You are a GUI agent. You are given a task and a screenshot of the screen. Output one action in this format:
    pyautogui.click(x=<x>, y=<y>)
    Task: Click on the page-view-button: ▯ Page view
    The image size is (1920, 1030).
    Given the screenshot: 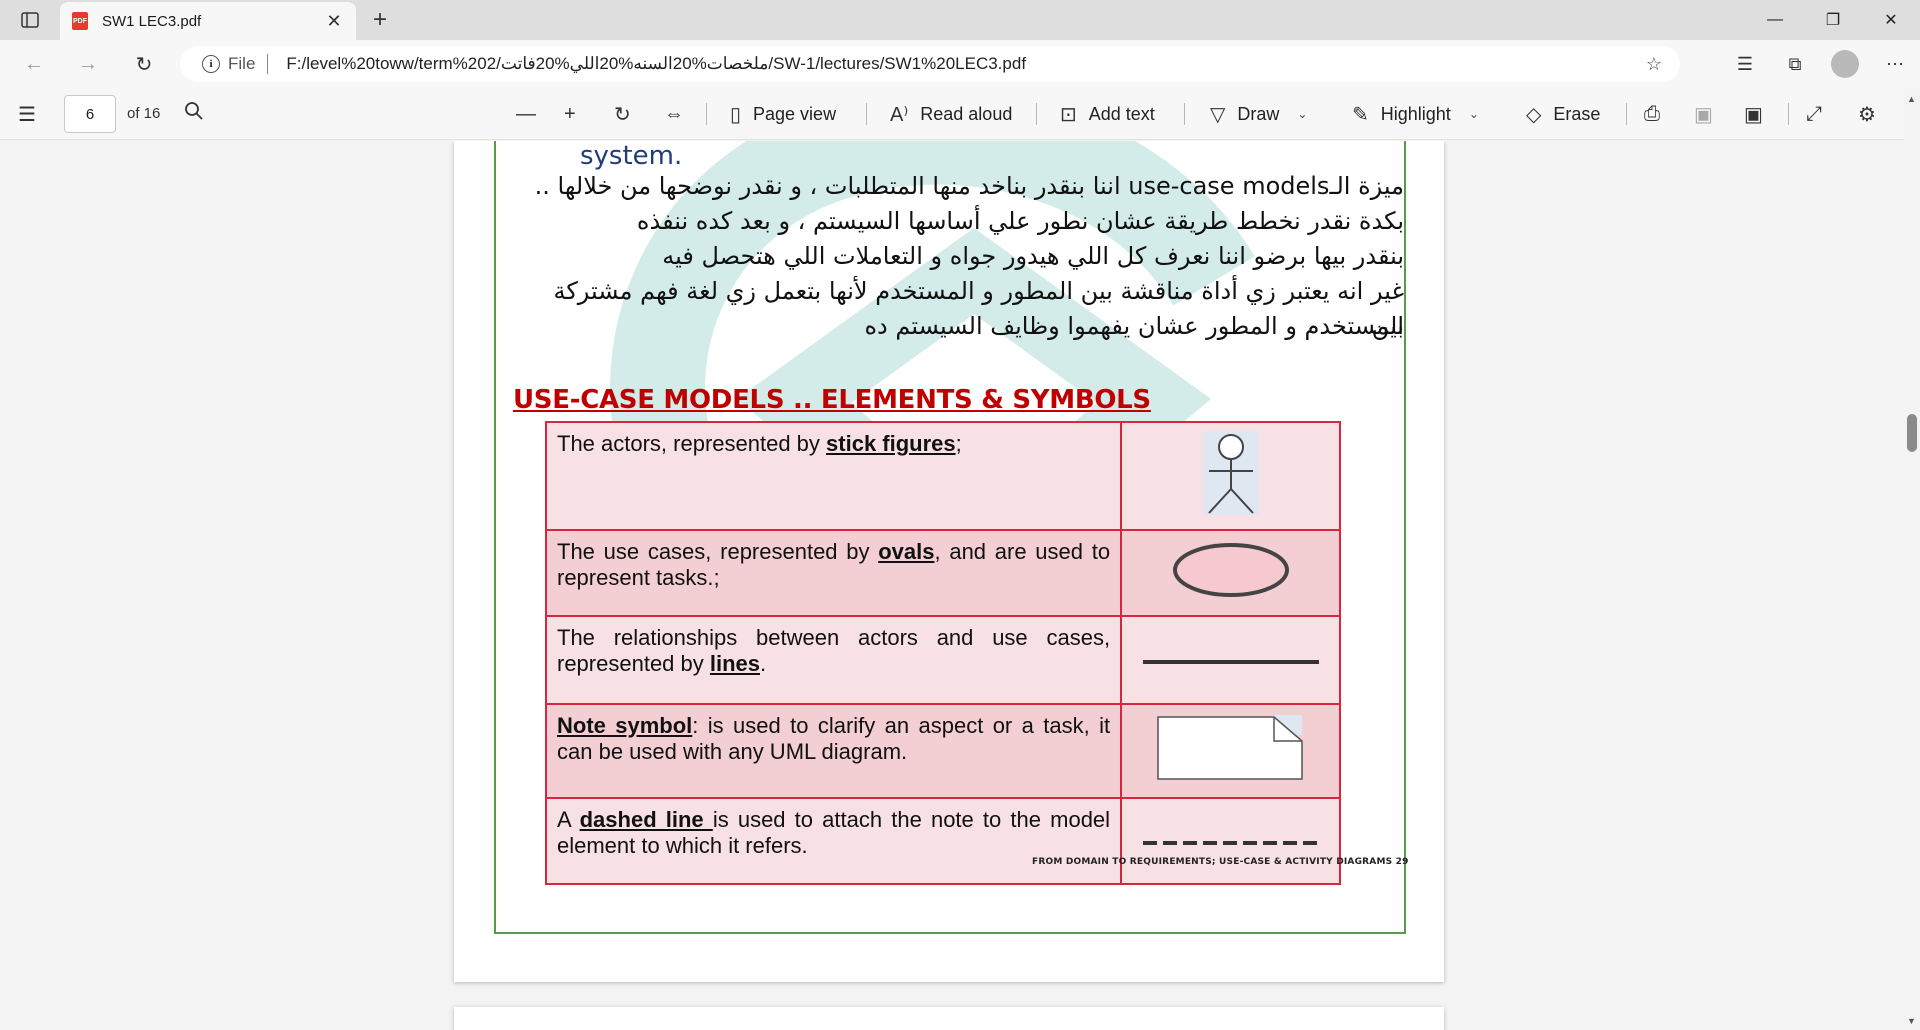 What is the action you would take?
    pyautogui.click(x=783, y=114)
    